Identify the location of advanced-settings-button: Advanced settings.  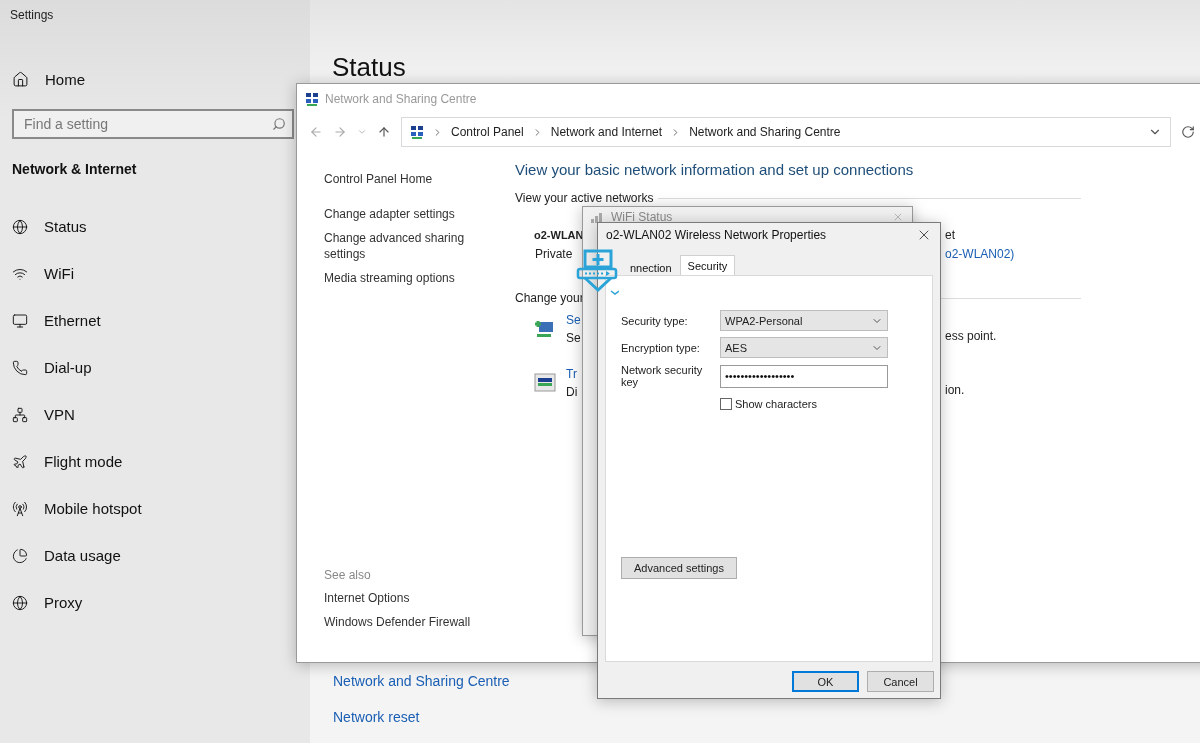
(679, 568).